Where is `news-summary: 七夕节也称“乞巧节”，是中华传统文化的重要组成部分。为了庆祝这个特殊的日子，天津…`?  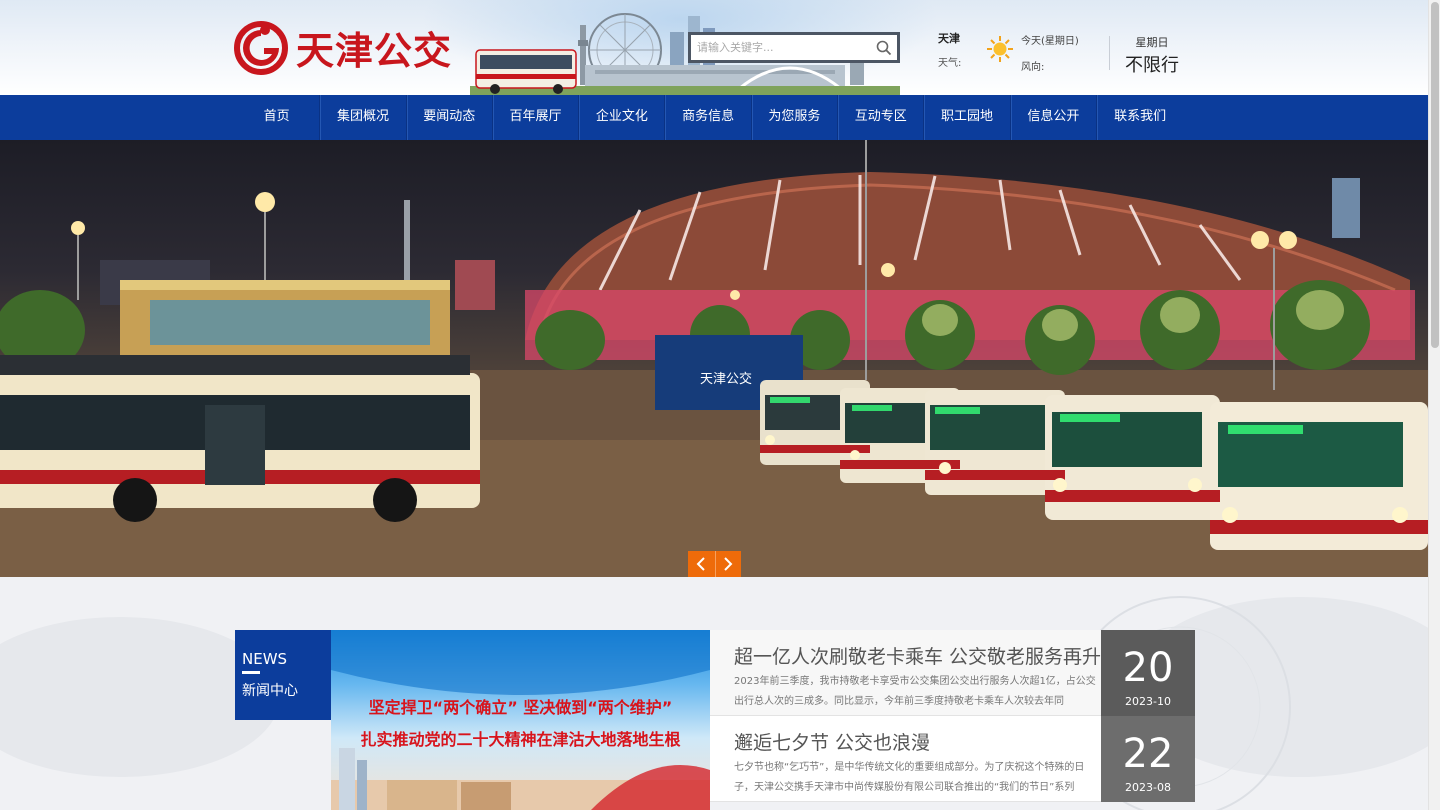 news-summary: 七夕节也称“乞巧节”，是中华传统文化的重要组成部分。为了庆祝这个特殊的日子，天津… is located at coordinates (909, 777).